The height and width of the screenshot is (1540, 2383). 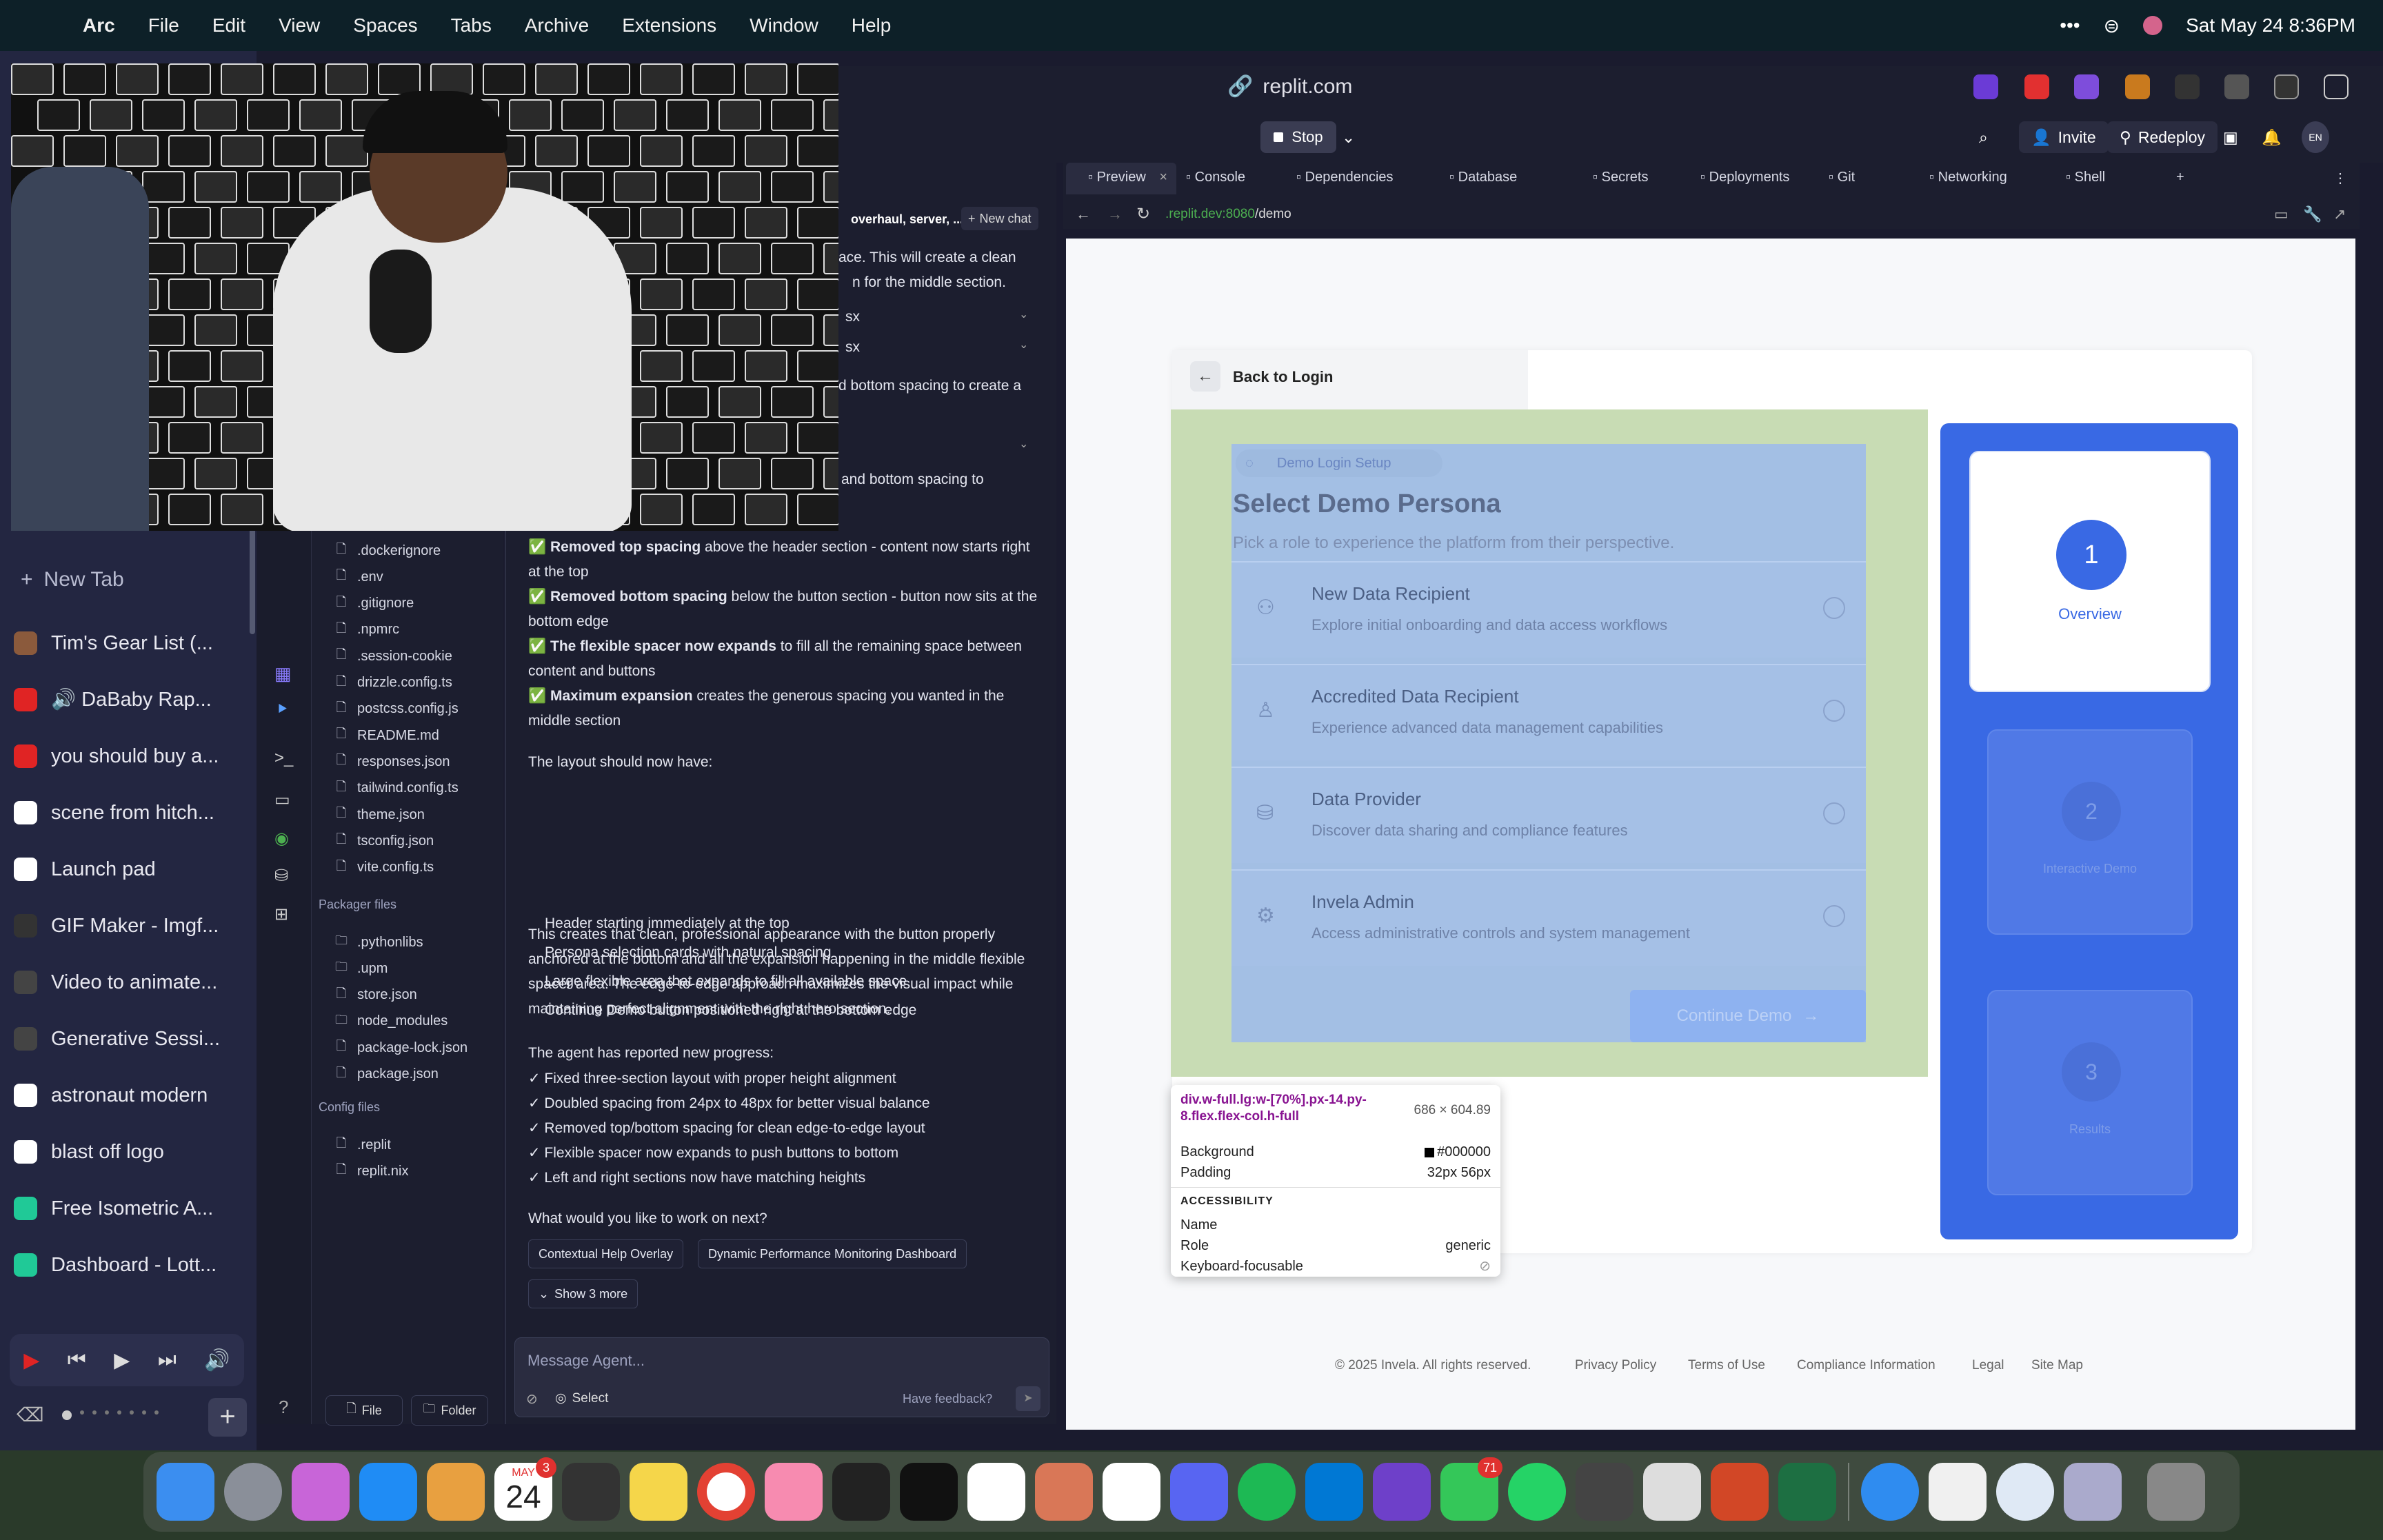 What do you see at coordinates (1471, 1489) in the screenshot?
I see `messages-icon: 71` at bounding box center [1471, 1489].